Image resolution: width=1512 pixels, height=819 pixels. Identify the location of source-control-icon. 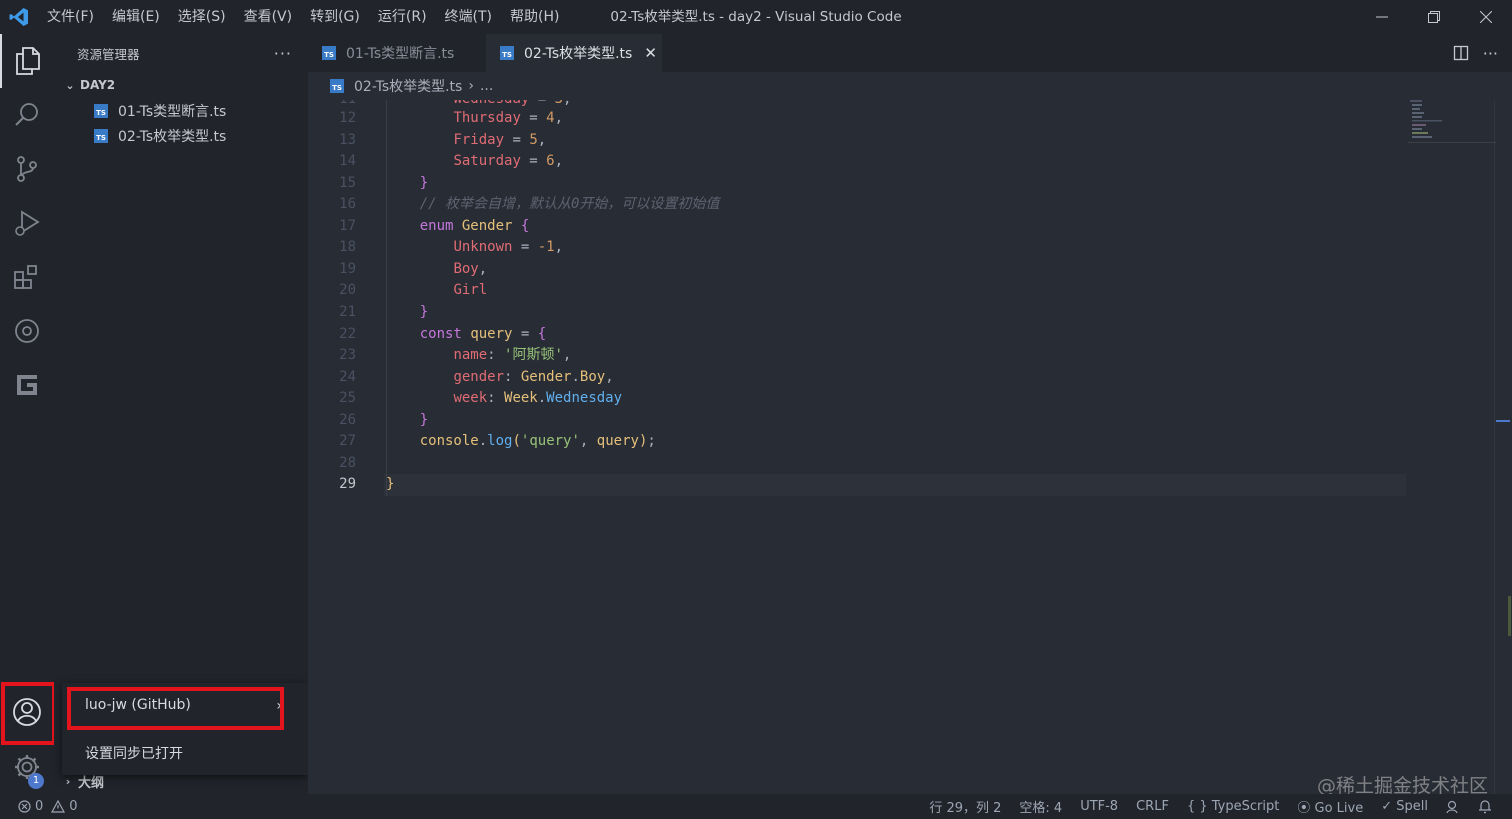
(27, 169).